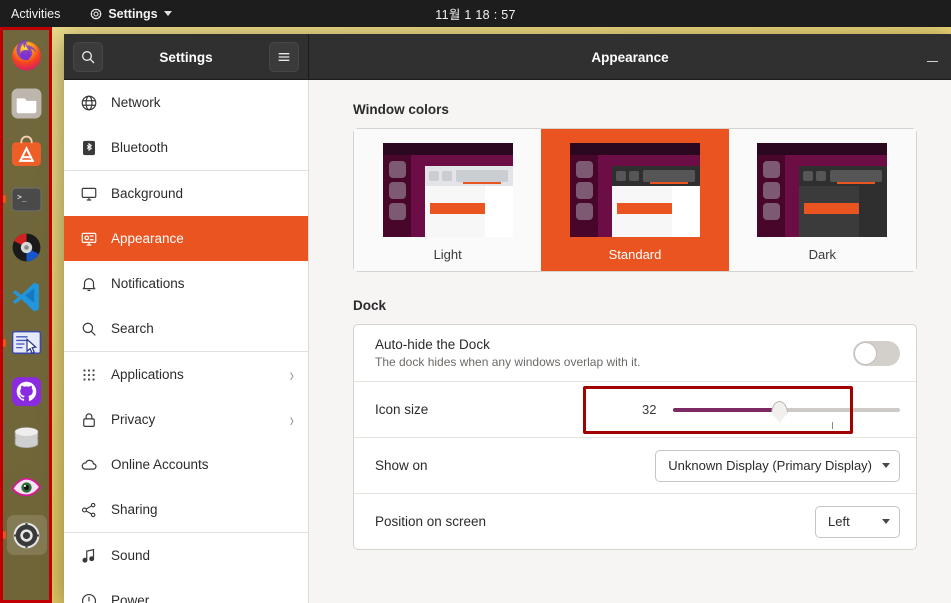 The width and height of the screenshot is (951, 603). What do you see at coordinates (186, 147) in the screenshot?
I see `sidebar-item-bluetooth: Bluetooth` at bounding box center [186, 147].